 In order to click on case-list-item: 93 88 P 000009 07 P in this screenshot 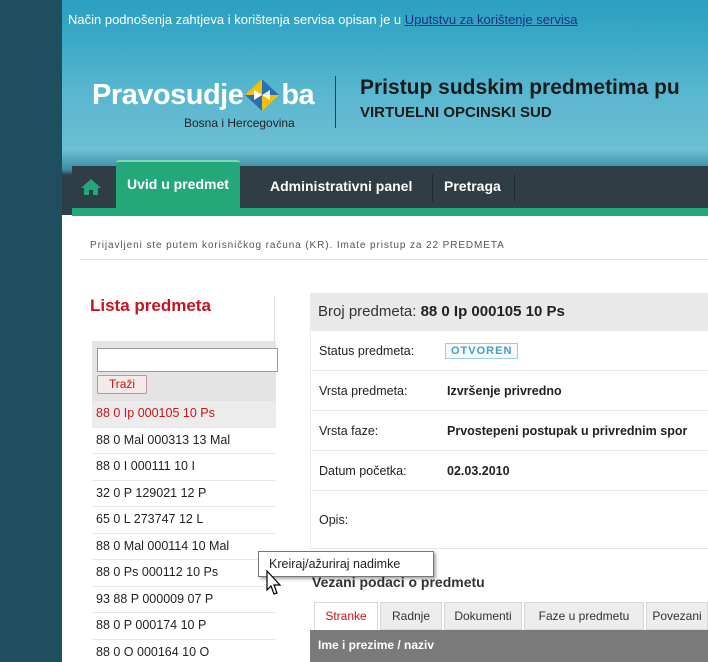, I will do `click(184, 599)`.